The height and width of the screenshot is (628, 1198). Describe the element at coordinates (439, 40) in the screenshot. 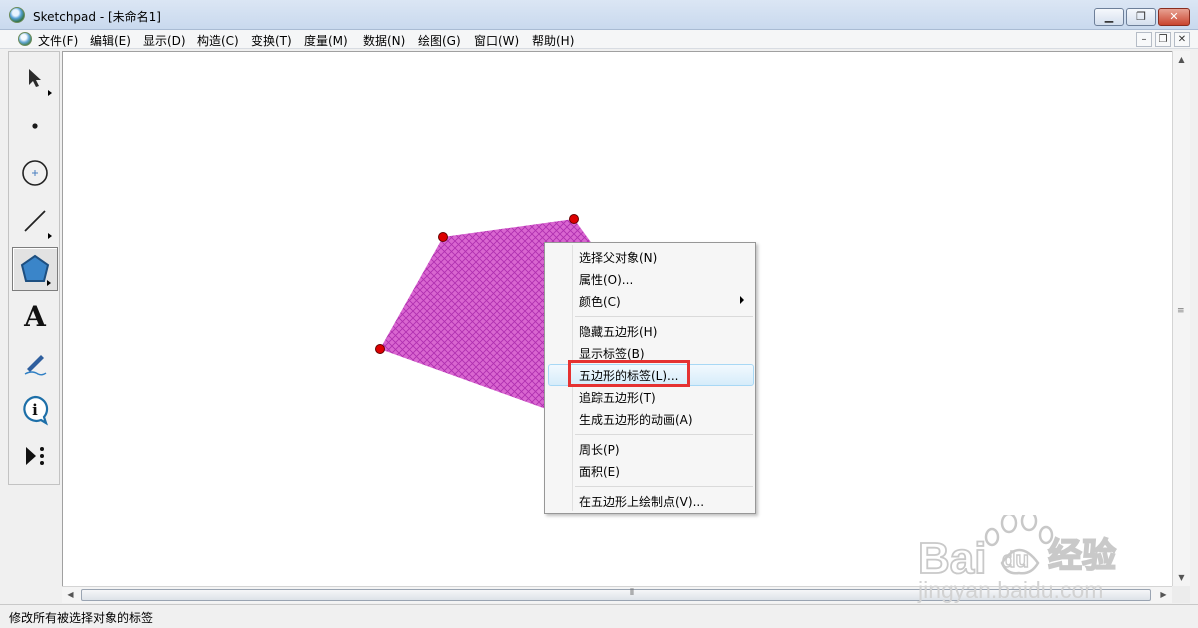

I see `menu-graph: 绘图(G)` at that location.